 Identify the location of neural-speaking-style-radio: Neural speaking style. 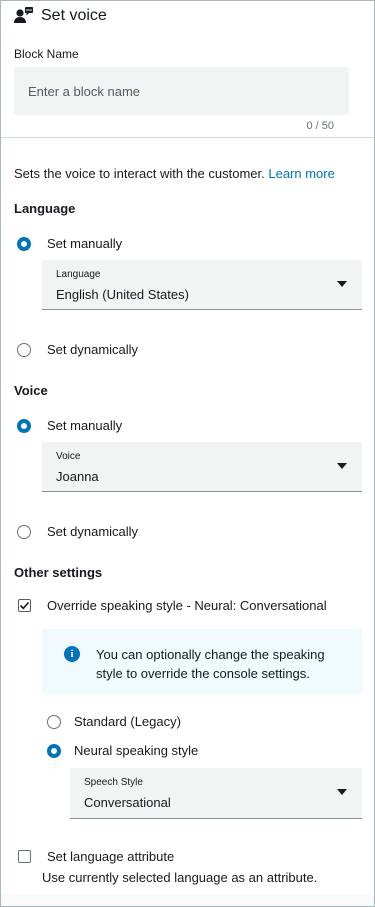
(122, 750).